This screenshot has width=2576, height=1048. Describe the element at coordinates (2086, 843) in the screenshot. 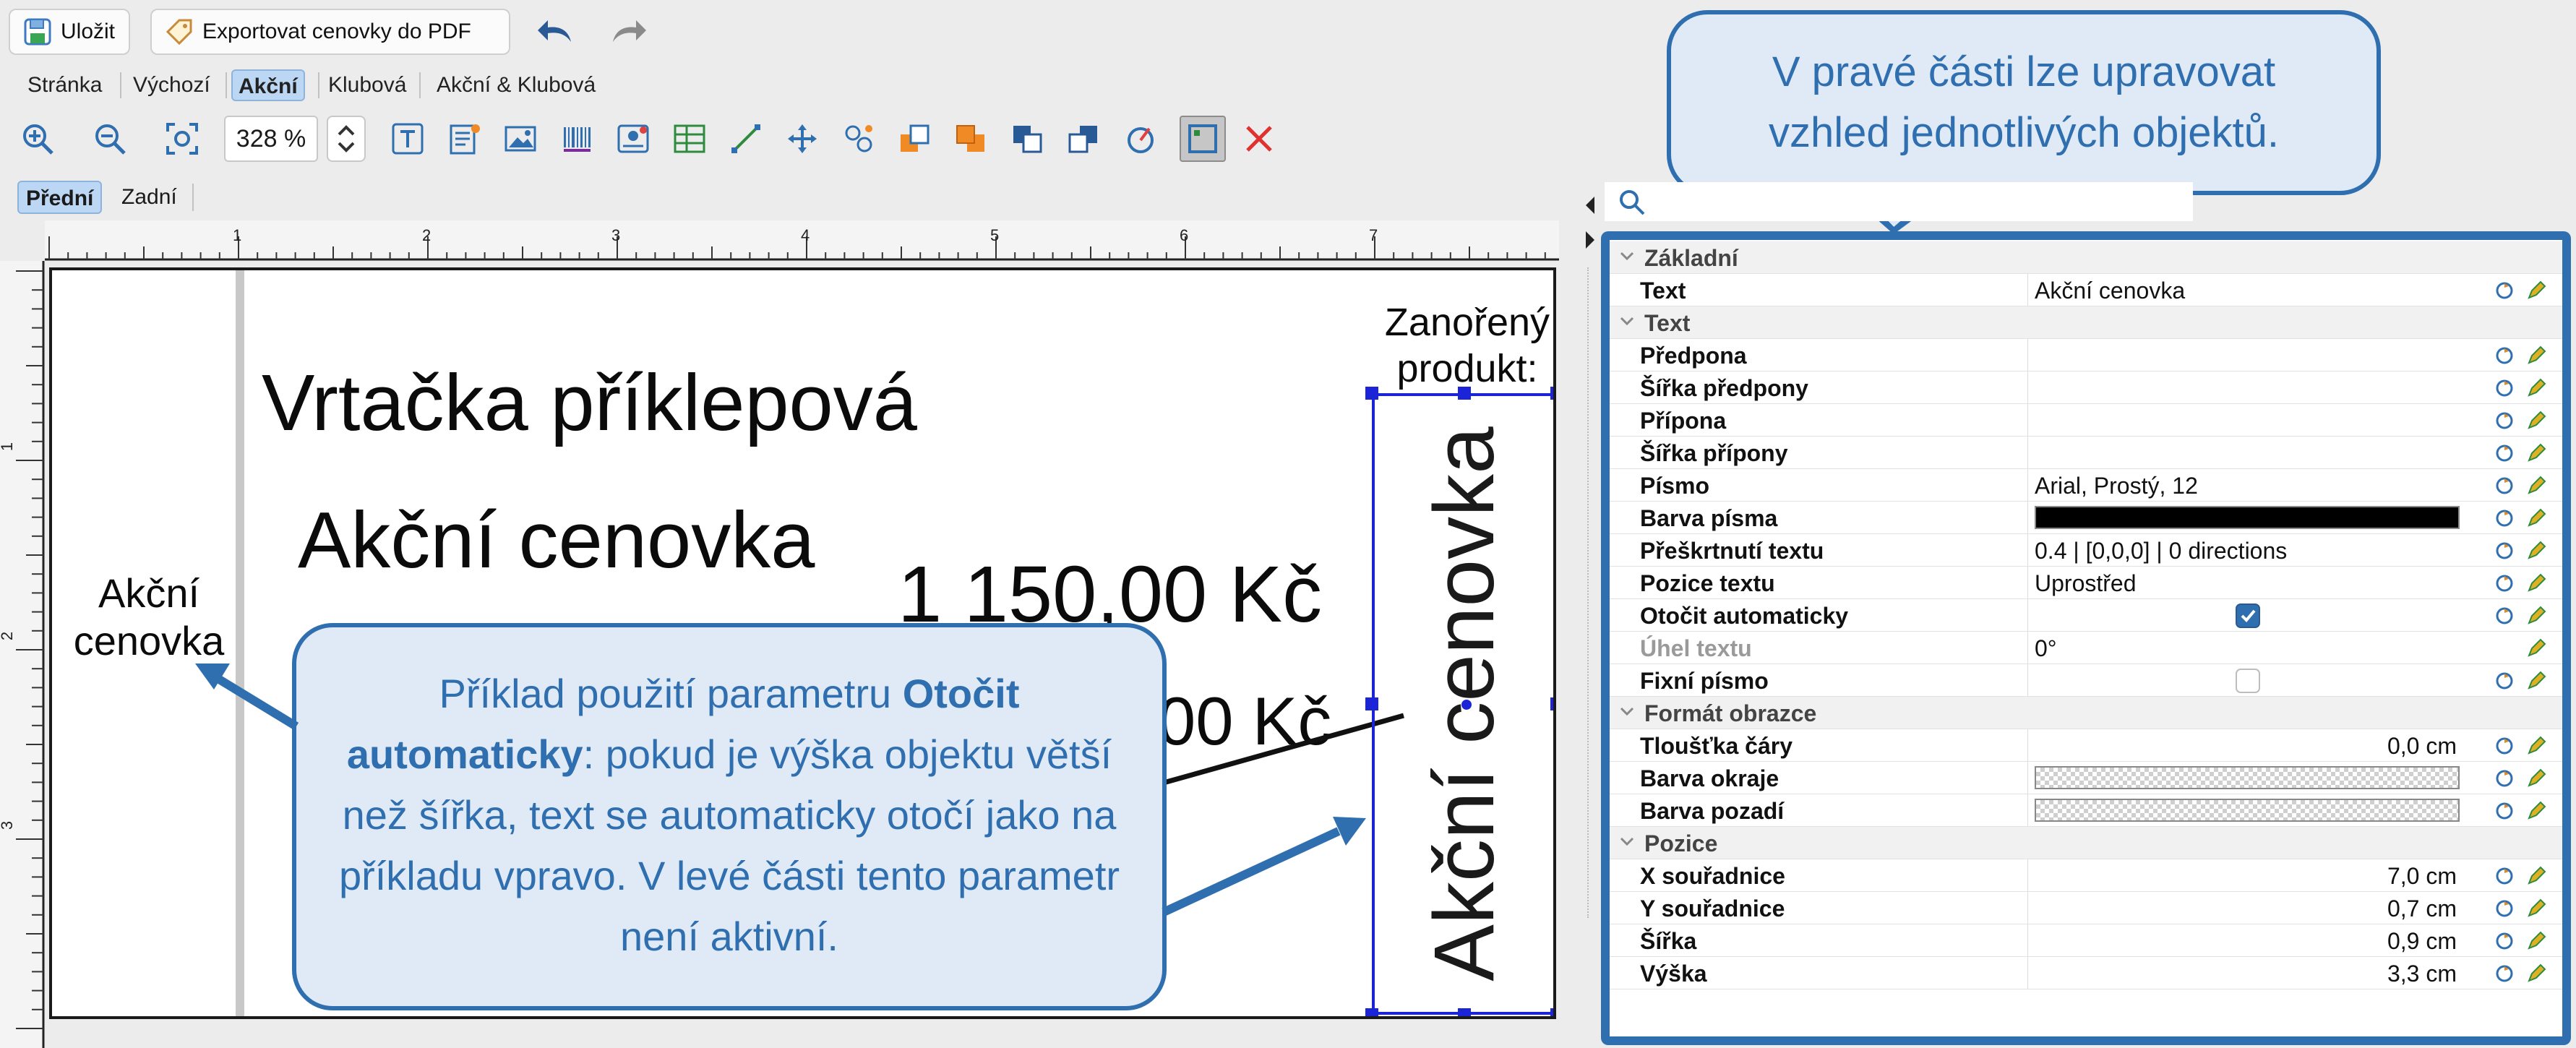

I see `property-category: Pozice` at that location.